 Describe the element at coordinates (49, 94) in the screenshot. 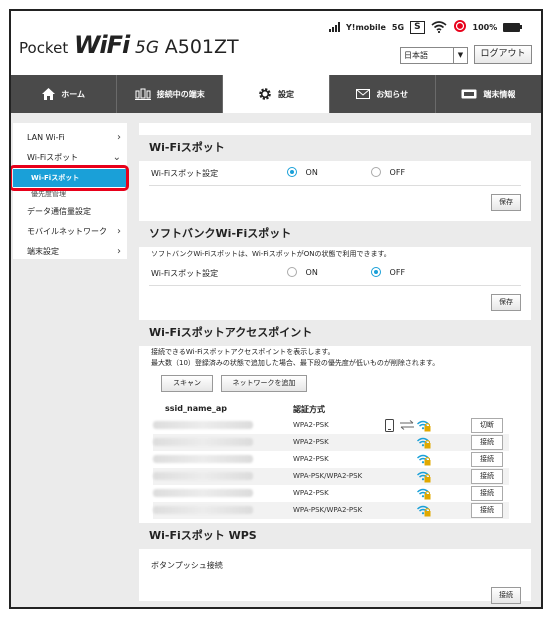

I see `home-icon` at that location.